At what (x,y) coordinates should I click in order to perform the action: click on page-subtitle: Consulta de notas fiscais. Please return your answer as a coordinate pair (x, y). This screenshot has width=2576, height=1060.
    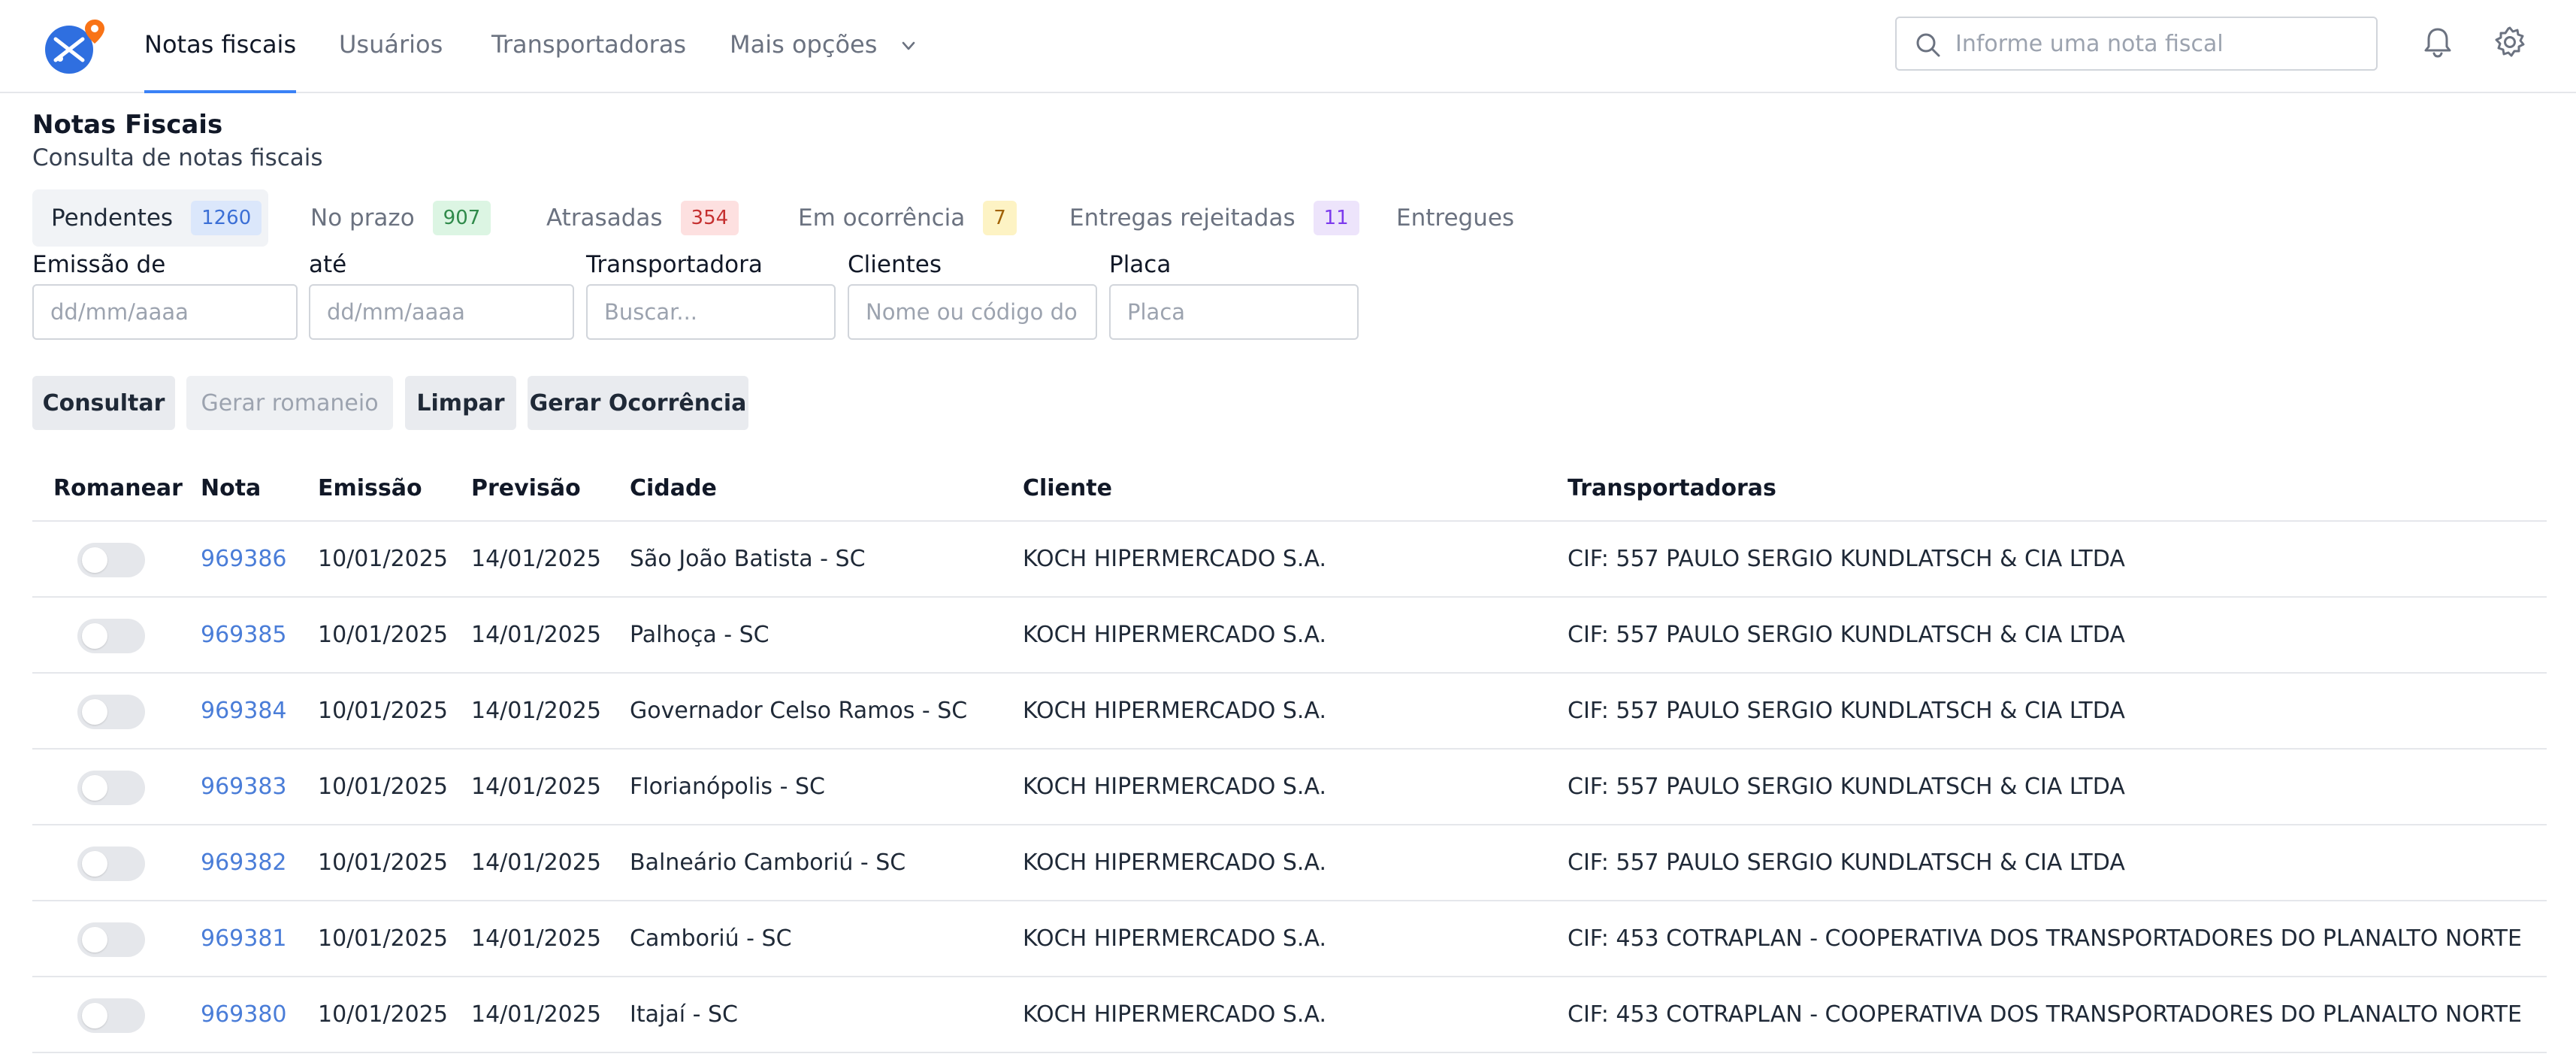
    Looking at the image, I should click on (177, 157).